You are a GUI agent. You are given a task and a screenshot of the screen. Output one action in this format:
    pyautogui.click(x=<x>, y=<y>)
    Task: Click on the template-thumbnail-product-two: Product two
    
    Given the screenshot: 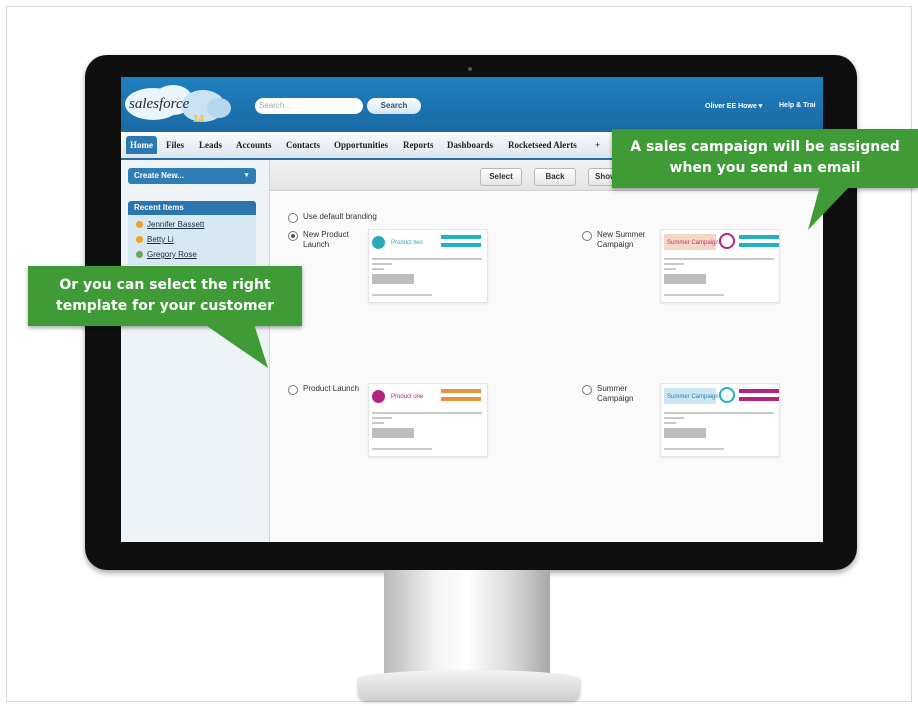 What is the action you would take?
    pyautogui.click(x=428, y=266)
    